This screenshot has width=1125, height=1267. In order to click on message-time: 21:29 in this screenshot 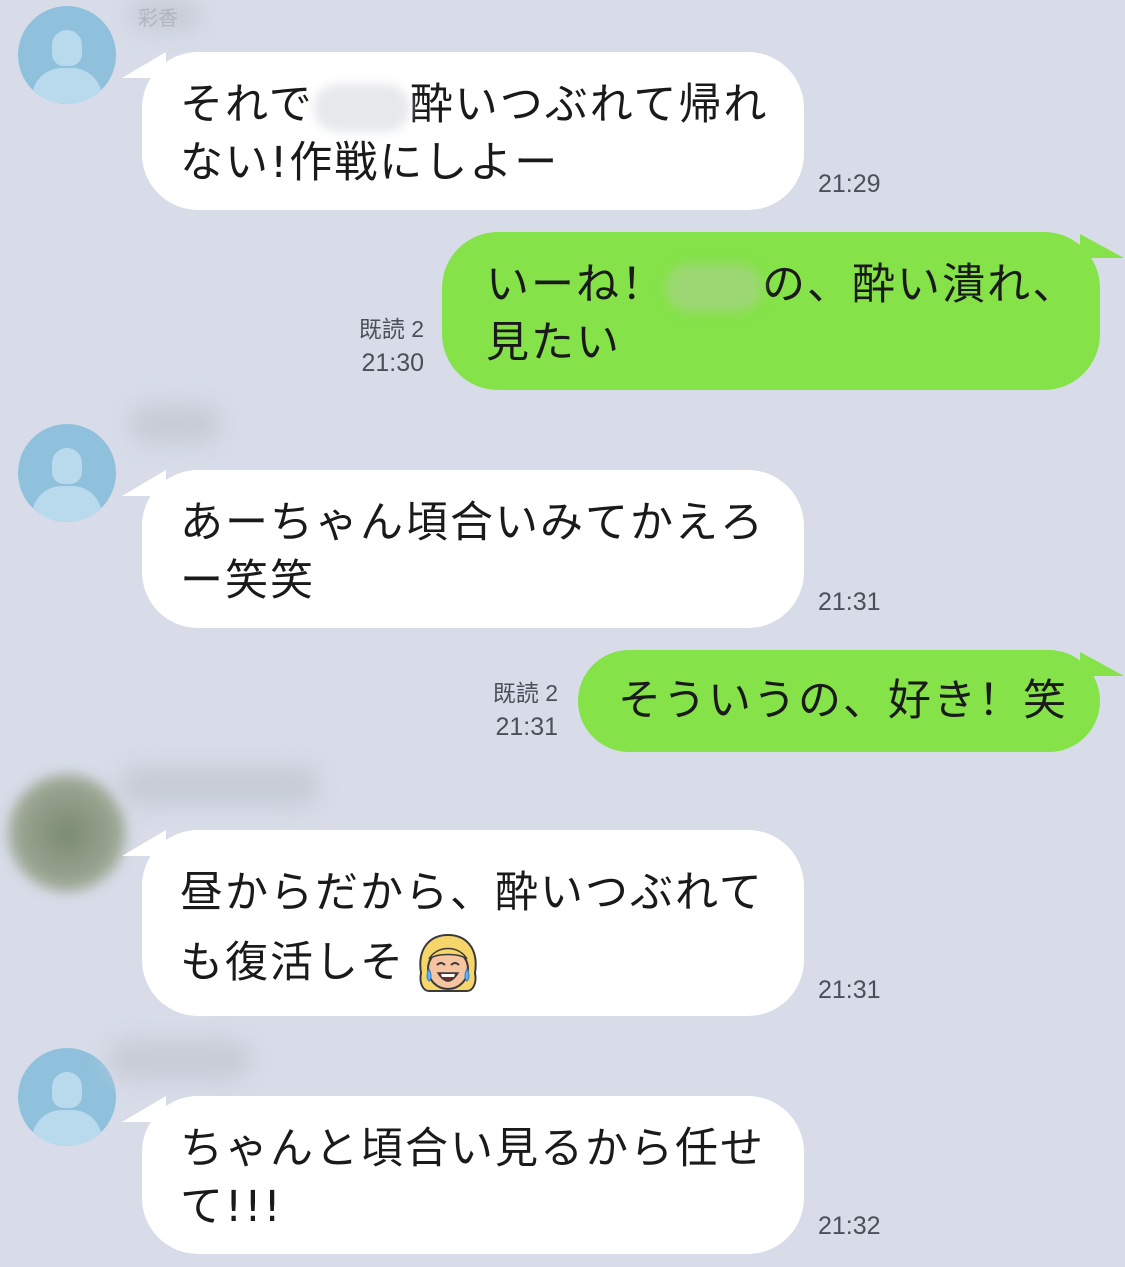, I will do `click(849, 184)`.